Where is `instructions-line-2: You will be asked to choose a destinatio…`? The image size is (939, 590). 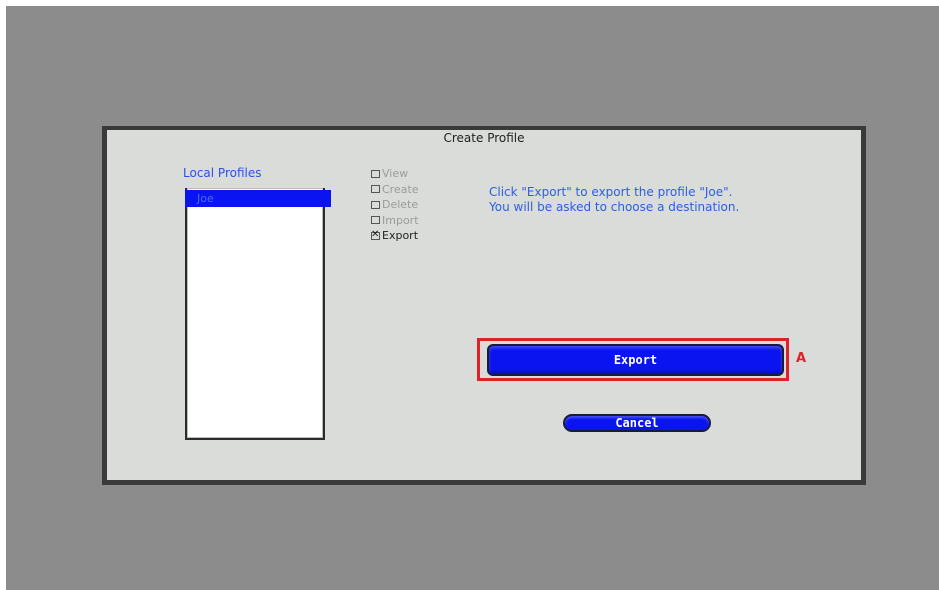
instructions-line-2: You will be asked to choose a destinatio… is located at coordinates (614, 207).